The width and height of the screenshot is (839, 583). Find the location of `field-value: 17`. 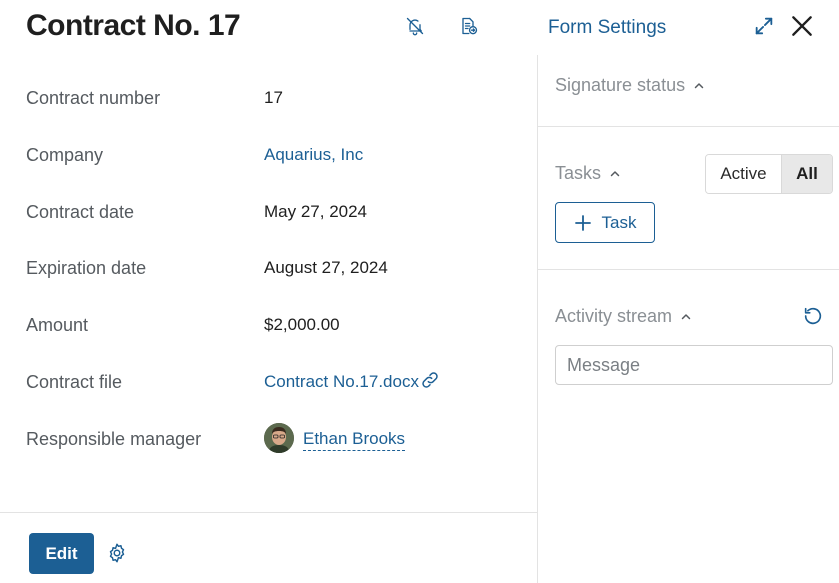

field-value: 17 is located at coordinates (273, 97).